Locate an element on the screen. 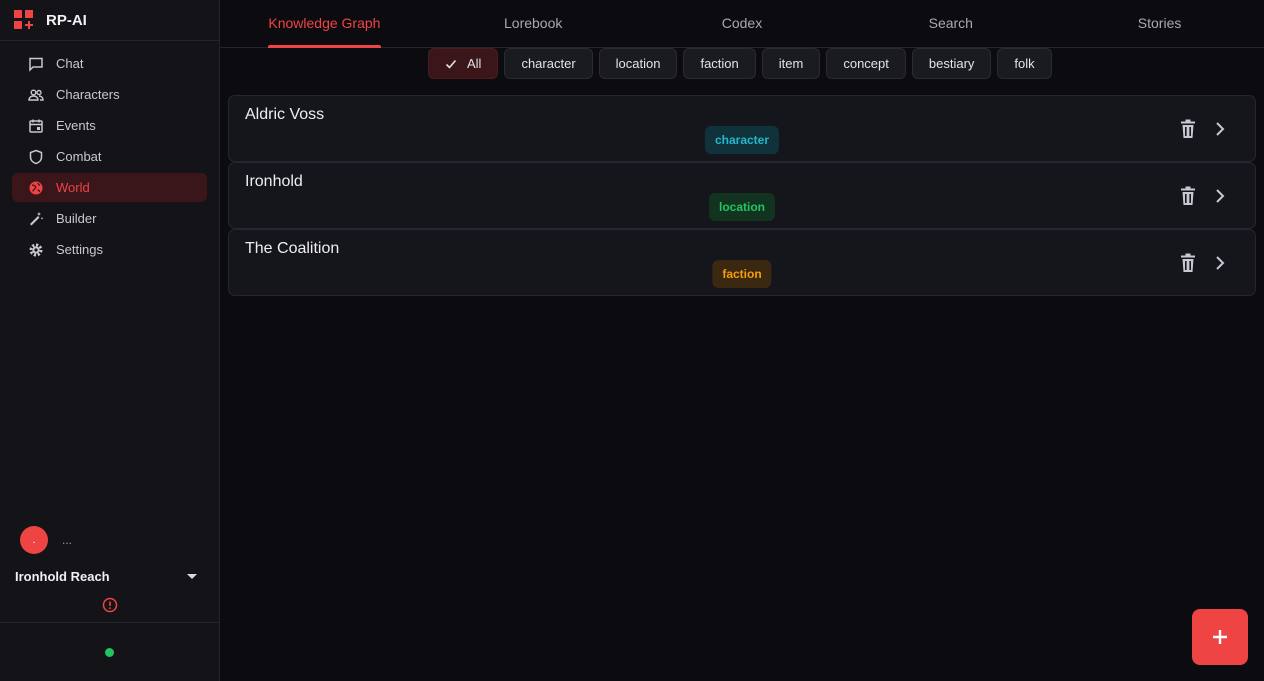 This screenshot has width=1264, height=681. list-item: The Coalition faction is located at coordinates (742, 262).